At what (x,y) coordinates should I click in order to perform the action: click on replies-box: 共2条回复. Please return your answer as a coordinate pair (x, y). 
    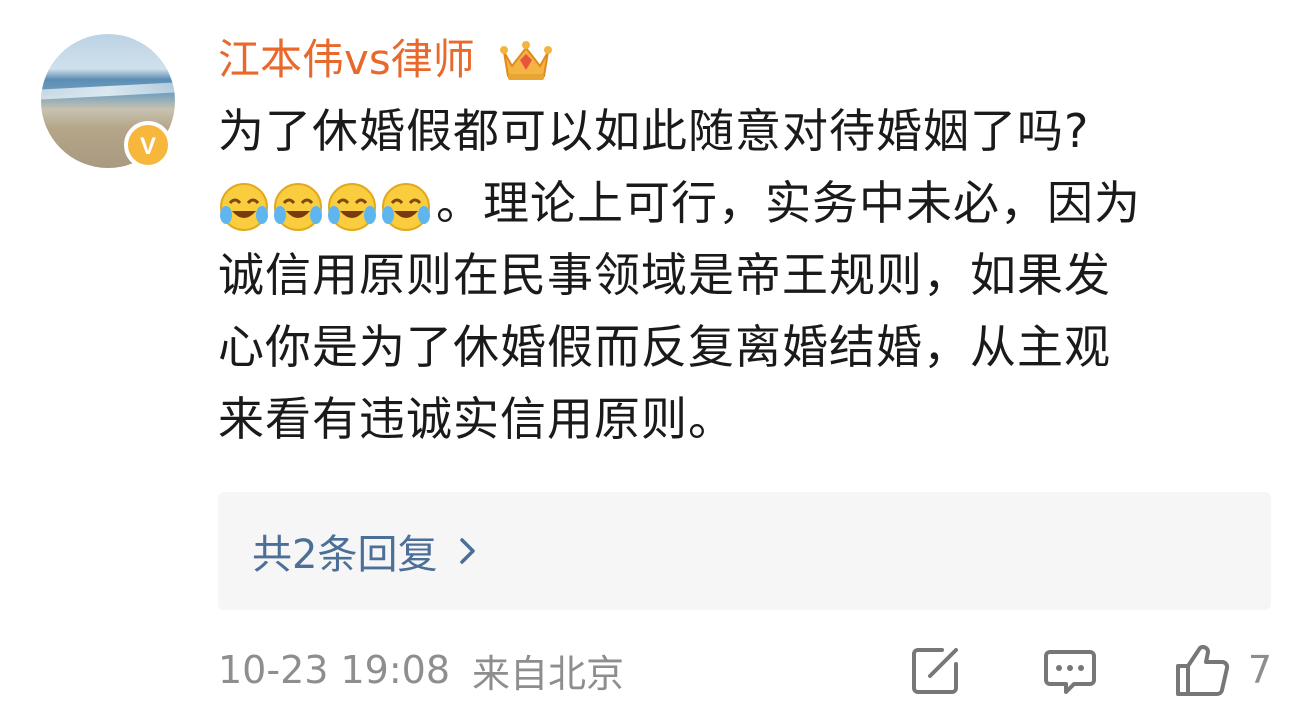
    Looking at the image, I should click on (744, 551).